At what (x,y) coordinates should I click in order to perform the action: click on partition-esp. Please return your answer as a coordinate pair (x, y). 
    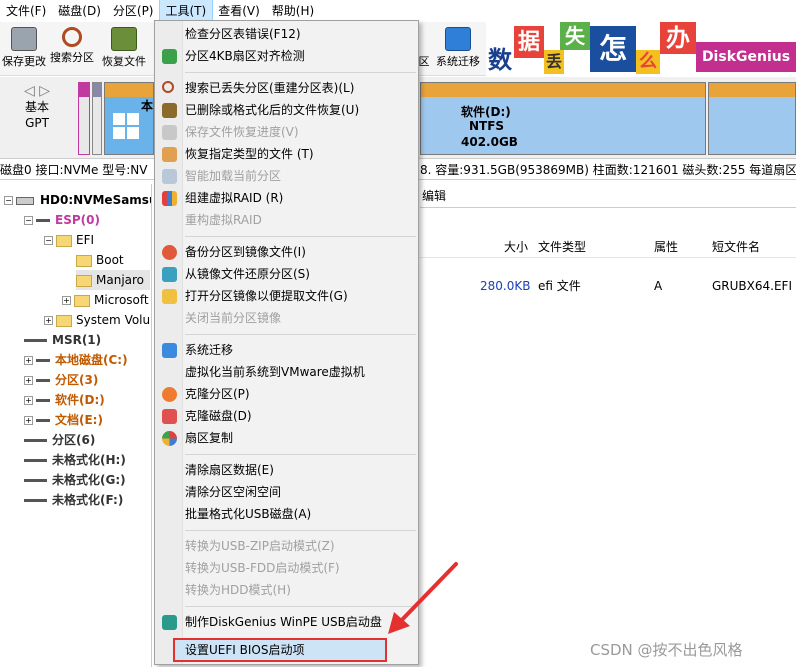
    Looking at the image, I should click on (84, 118).